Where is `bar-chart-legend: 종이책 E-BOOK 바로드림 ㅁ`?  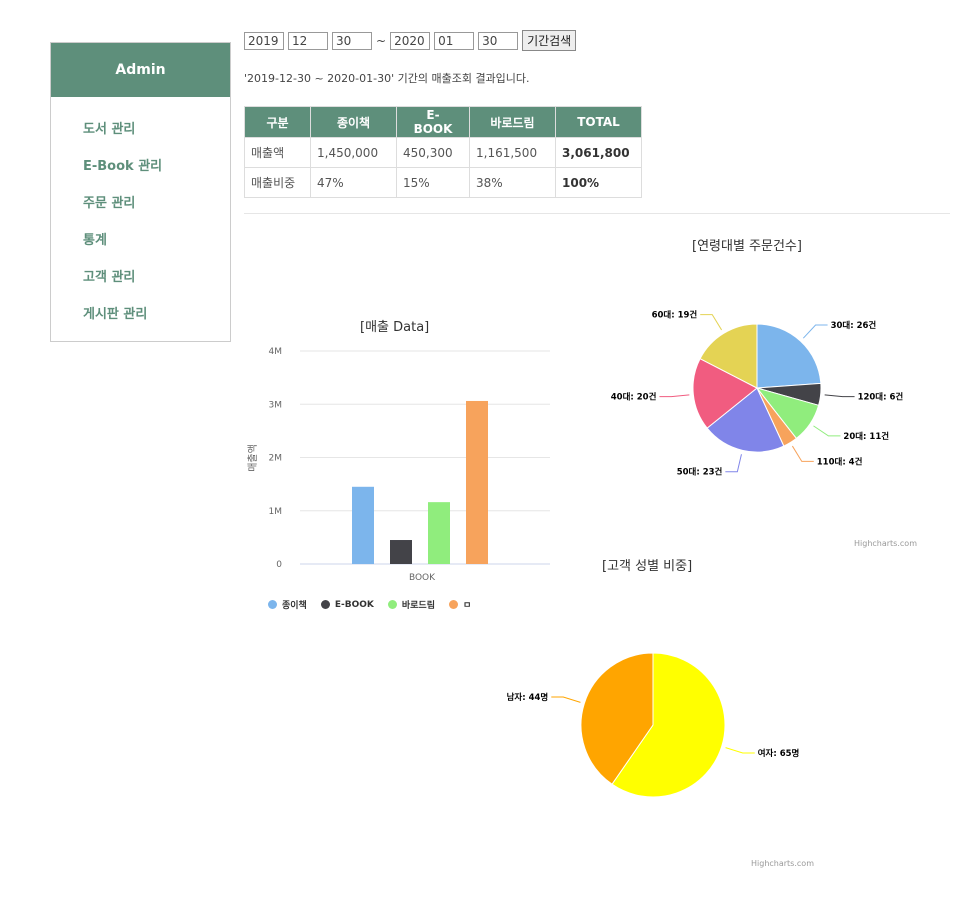
bar-chart-legend: 종이책 E-BOOK 바로드림 ㅁ is located at coordinates (369, 604).